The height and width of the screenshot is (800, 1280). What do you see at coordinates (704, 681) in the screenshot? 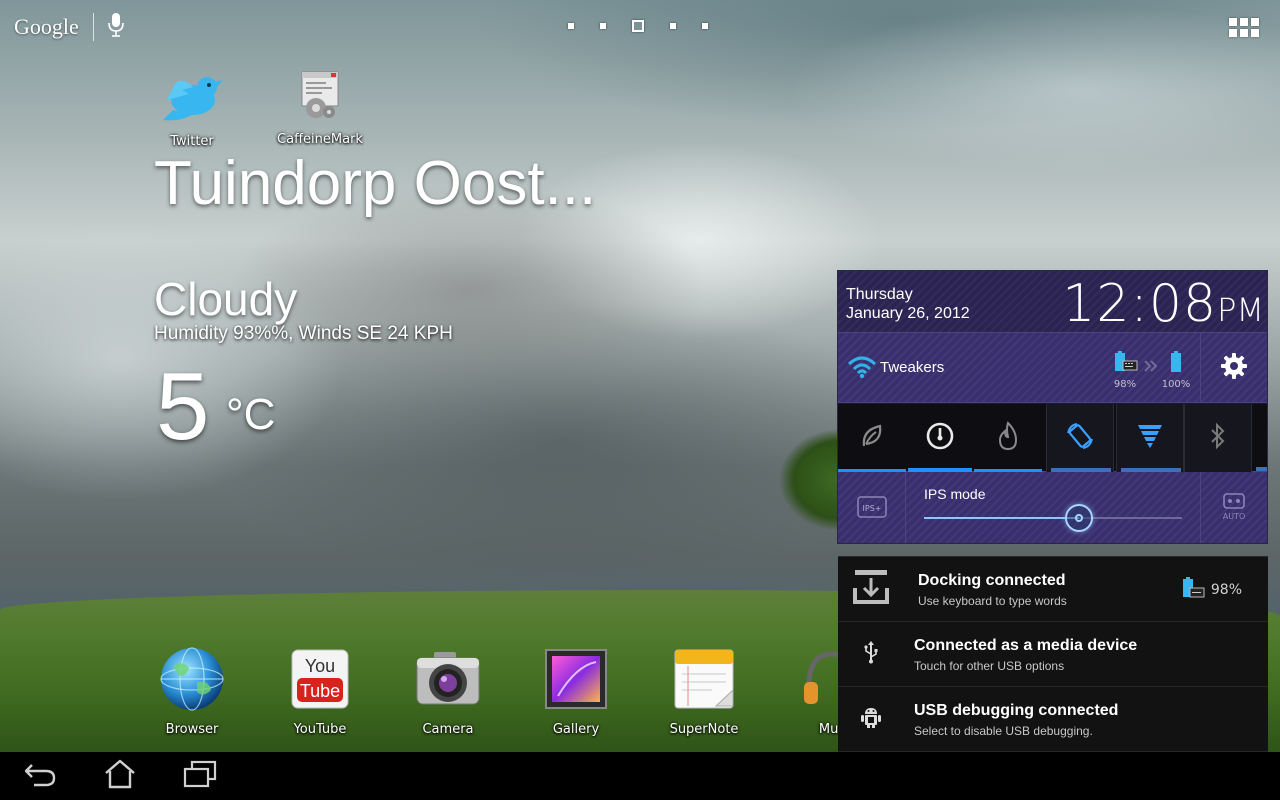
I see `supernote-icon` at bounding box center [704, 681].